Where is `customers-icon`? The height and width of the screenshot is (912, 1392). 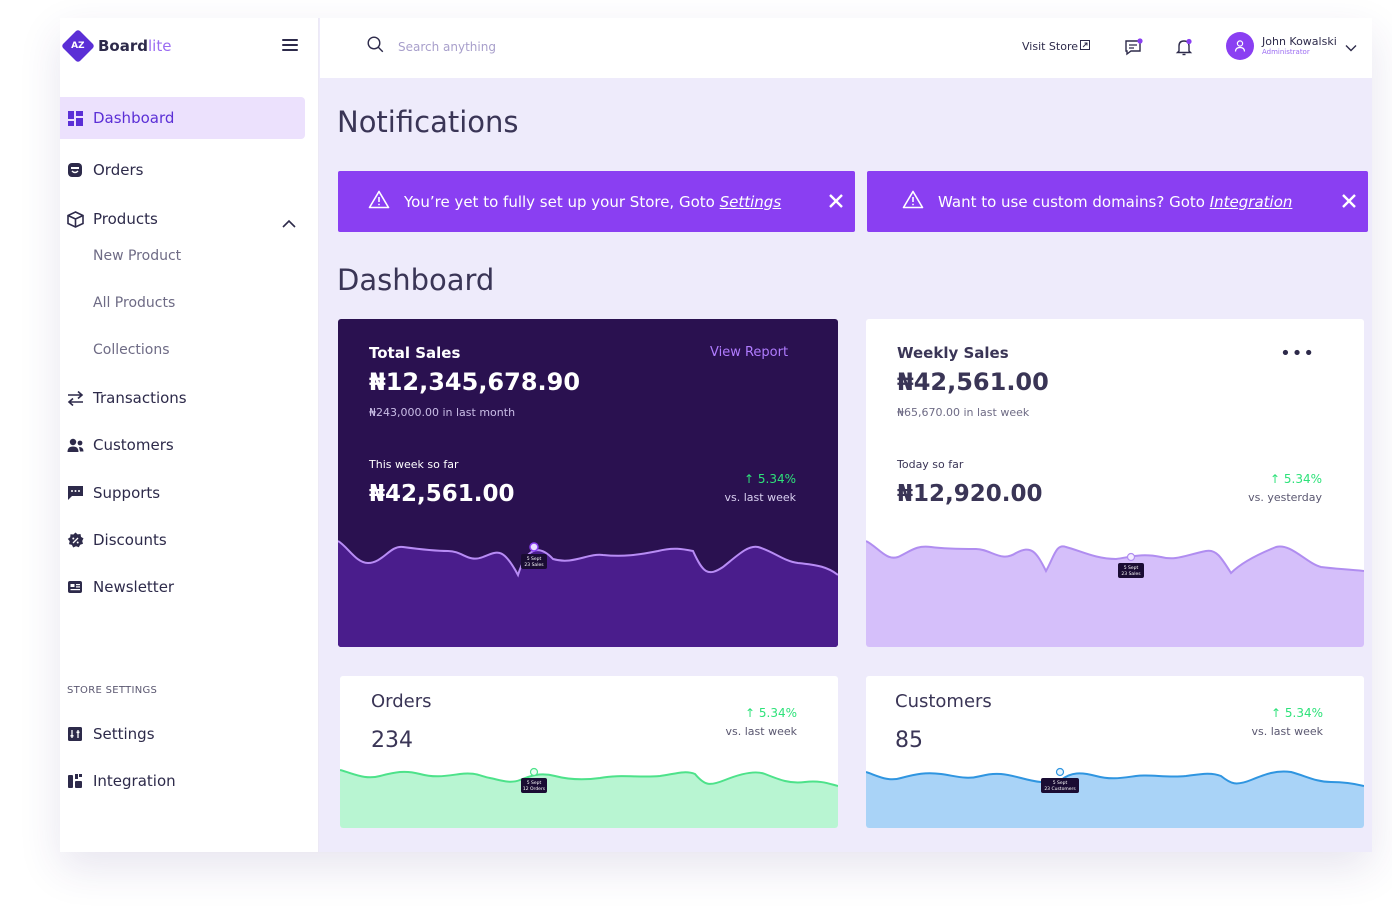 customers-icon is located at coordinates (75, 445).